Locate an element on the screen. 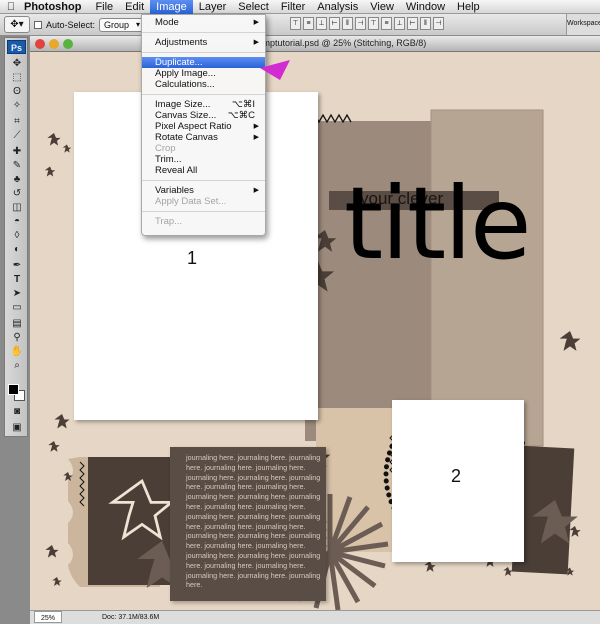  zoom-window-button is located at coordinates (68, 44).